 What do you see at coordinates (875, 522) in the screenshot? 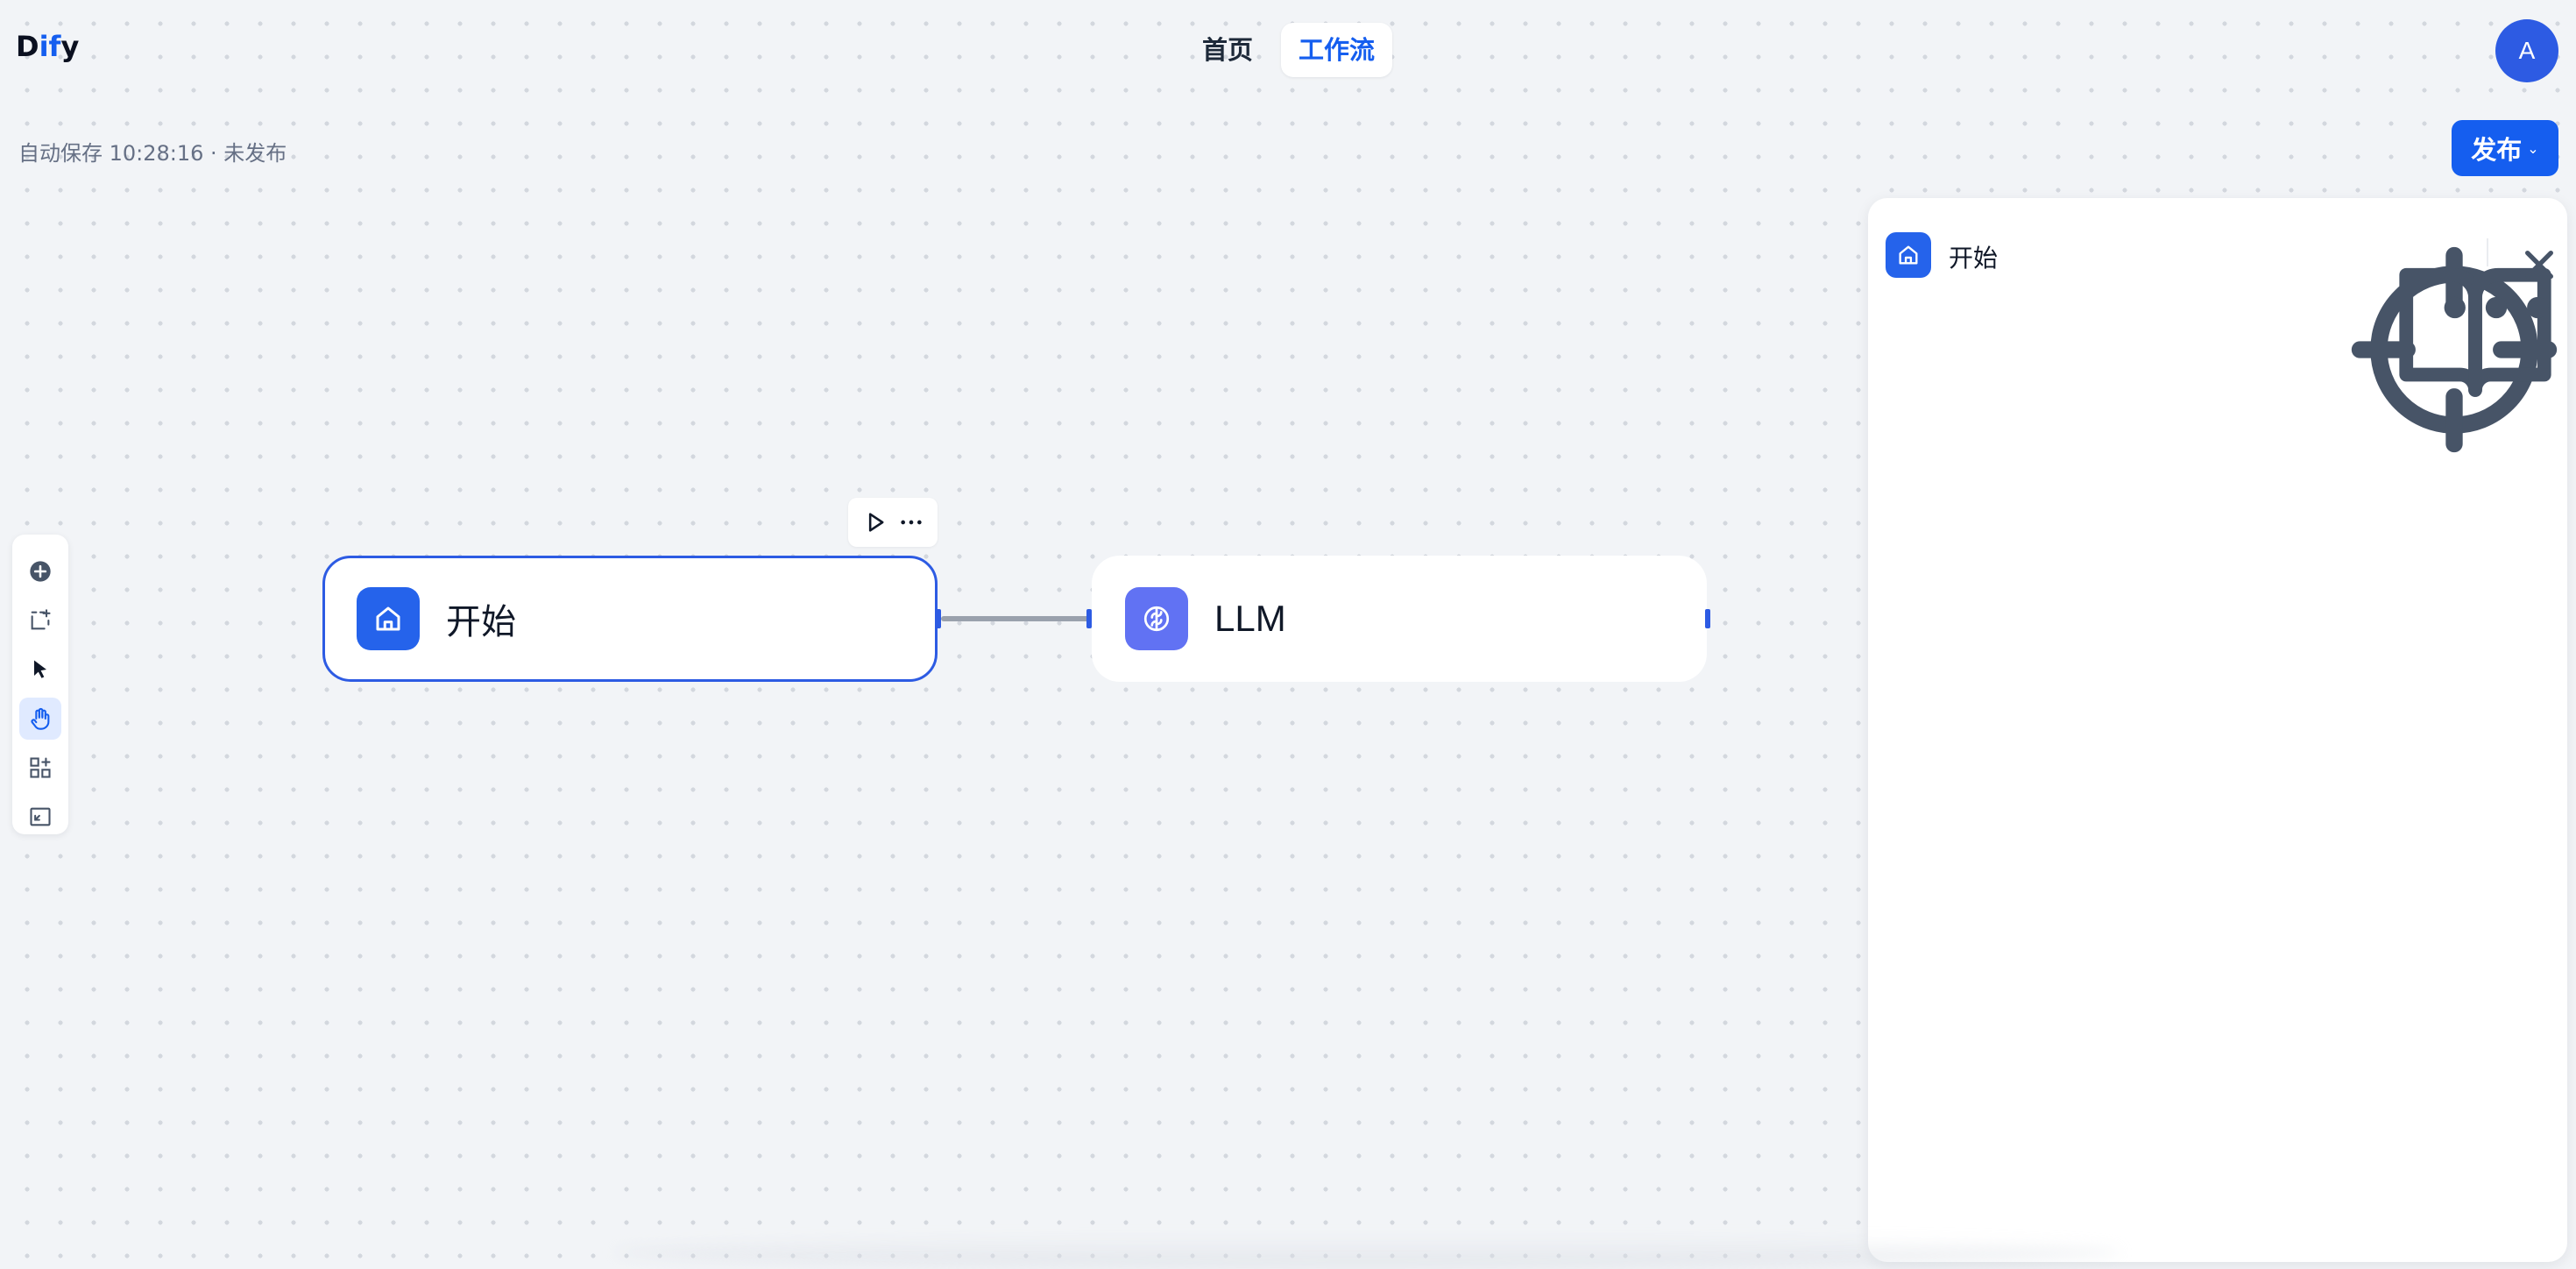
I see `run-node-icon` at bounding box center [875, 522].